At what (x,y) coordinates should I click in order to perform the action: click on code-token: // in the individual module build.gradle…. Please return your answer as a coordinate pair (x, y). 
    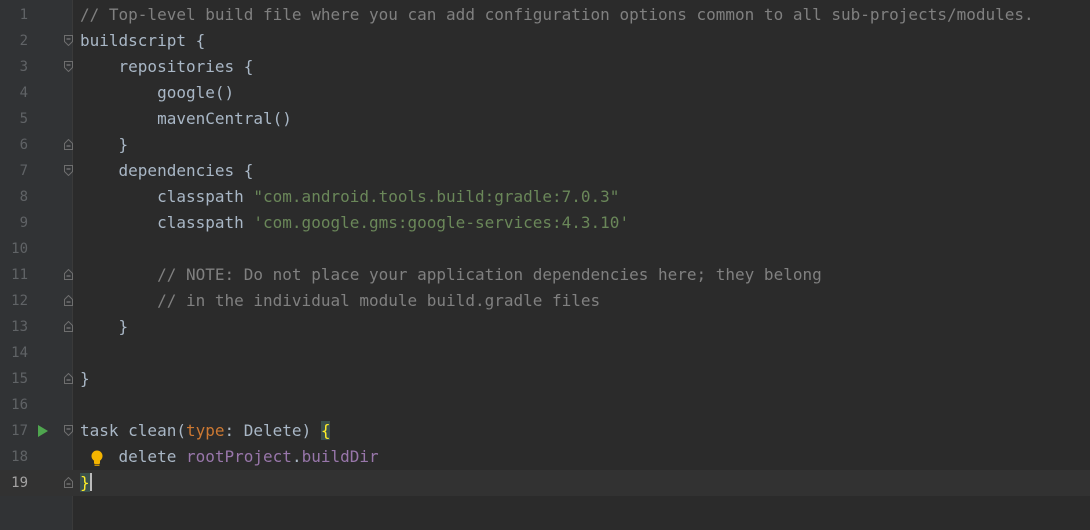
    Looking at the image, I should click on (379, 300).